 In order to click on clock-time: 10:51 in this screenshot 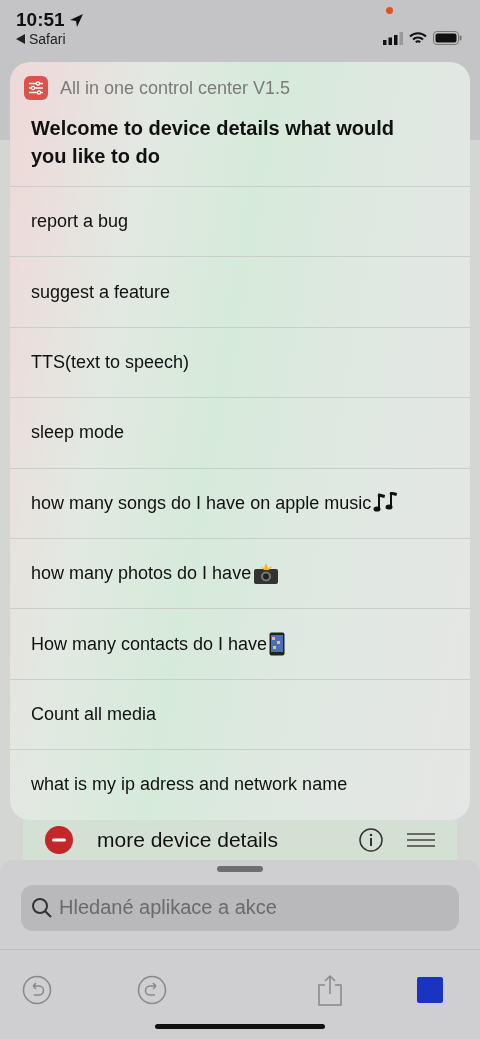, I will do `click(40, 20)`.